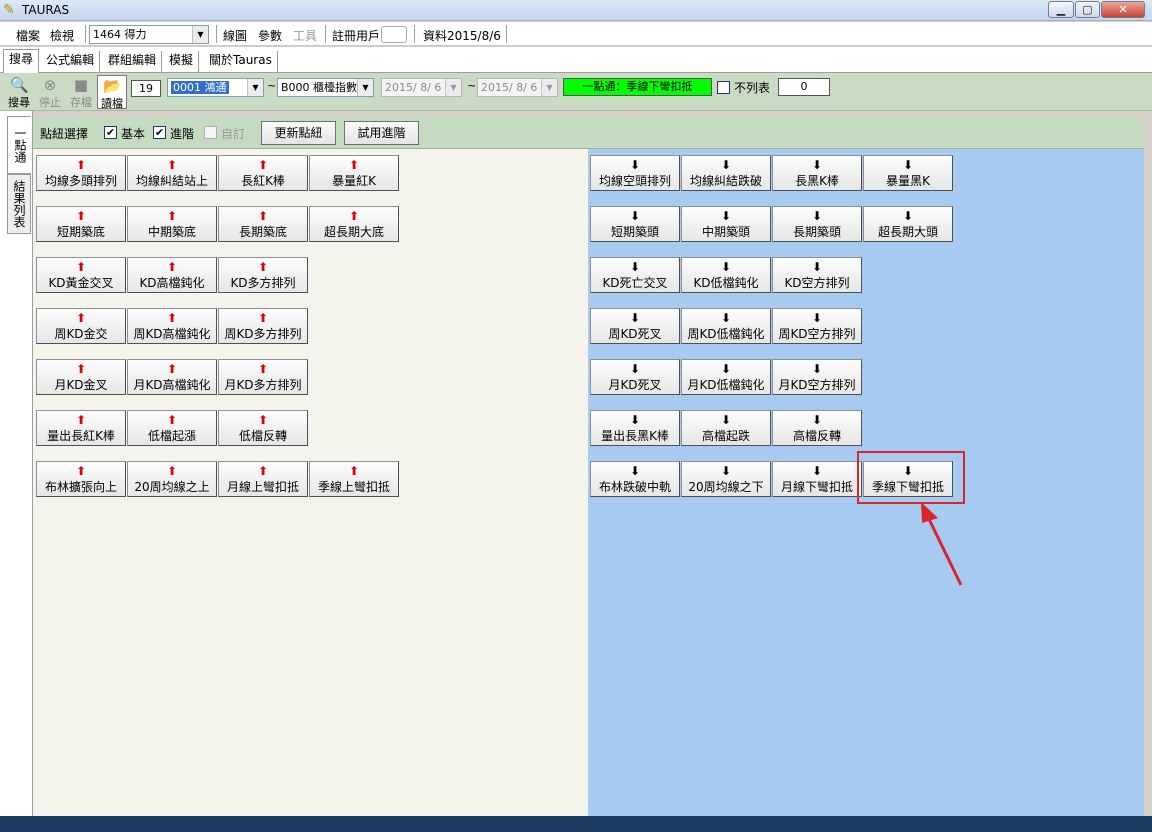  What do you see at coordinates (149, 34) in the screenshot?
I see `stock-combo: 1464 得力 ▼` at bounding box center [149, 34].